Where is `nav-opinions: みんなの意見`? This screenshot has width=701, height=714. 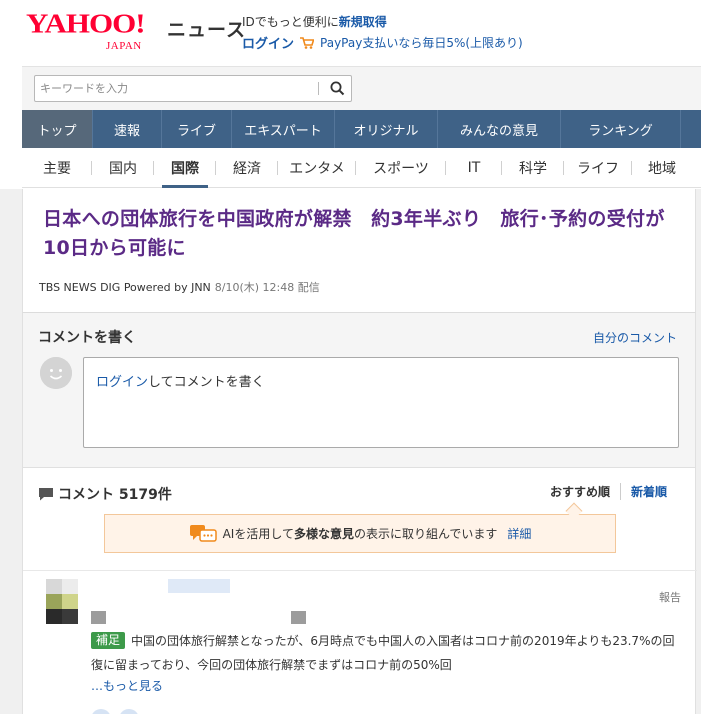 nav-opinions: みんなの意見 is located at coordinates (499, 129).